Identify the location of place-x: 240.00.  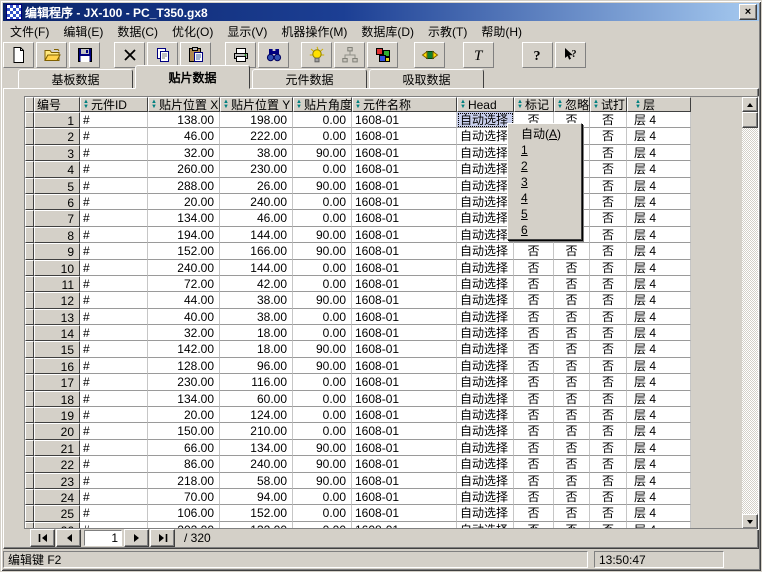
(184, 267).